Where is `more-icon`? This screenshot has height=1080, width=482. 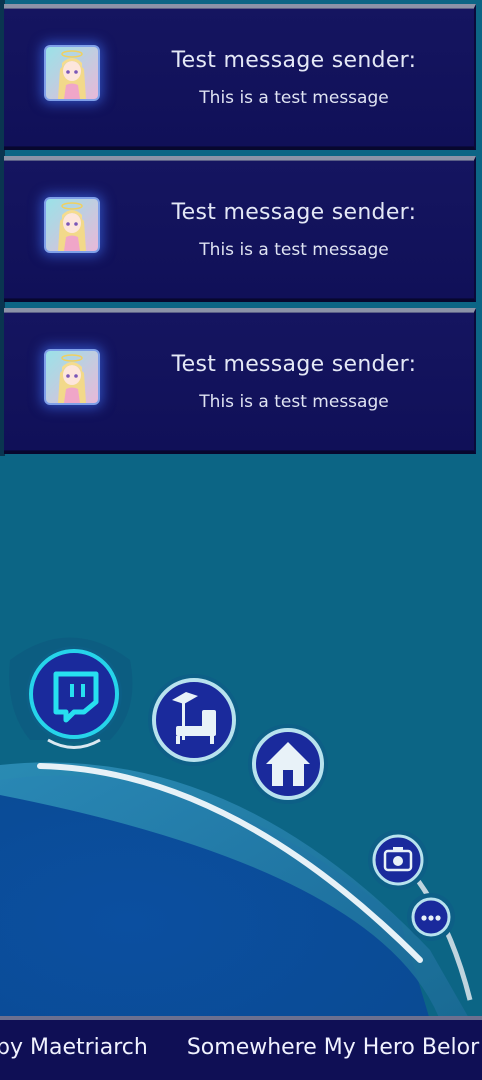 more-icon is located at coordinates (431, 918).